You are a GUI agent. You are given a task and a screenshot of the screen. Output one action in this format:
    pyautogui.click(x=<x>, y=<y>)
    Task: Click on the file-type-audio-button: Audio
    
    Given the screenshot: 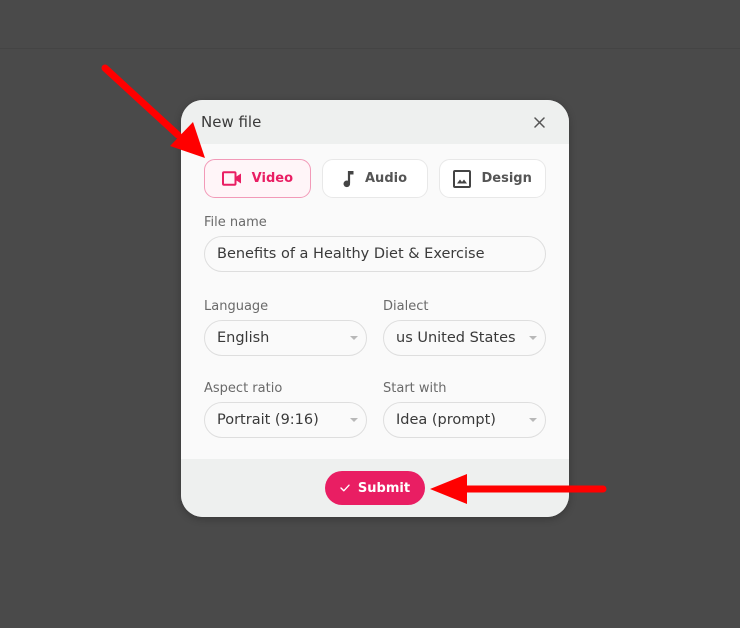 What is the action you would take?
    pyautogui.click(x=375, y=178)
    